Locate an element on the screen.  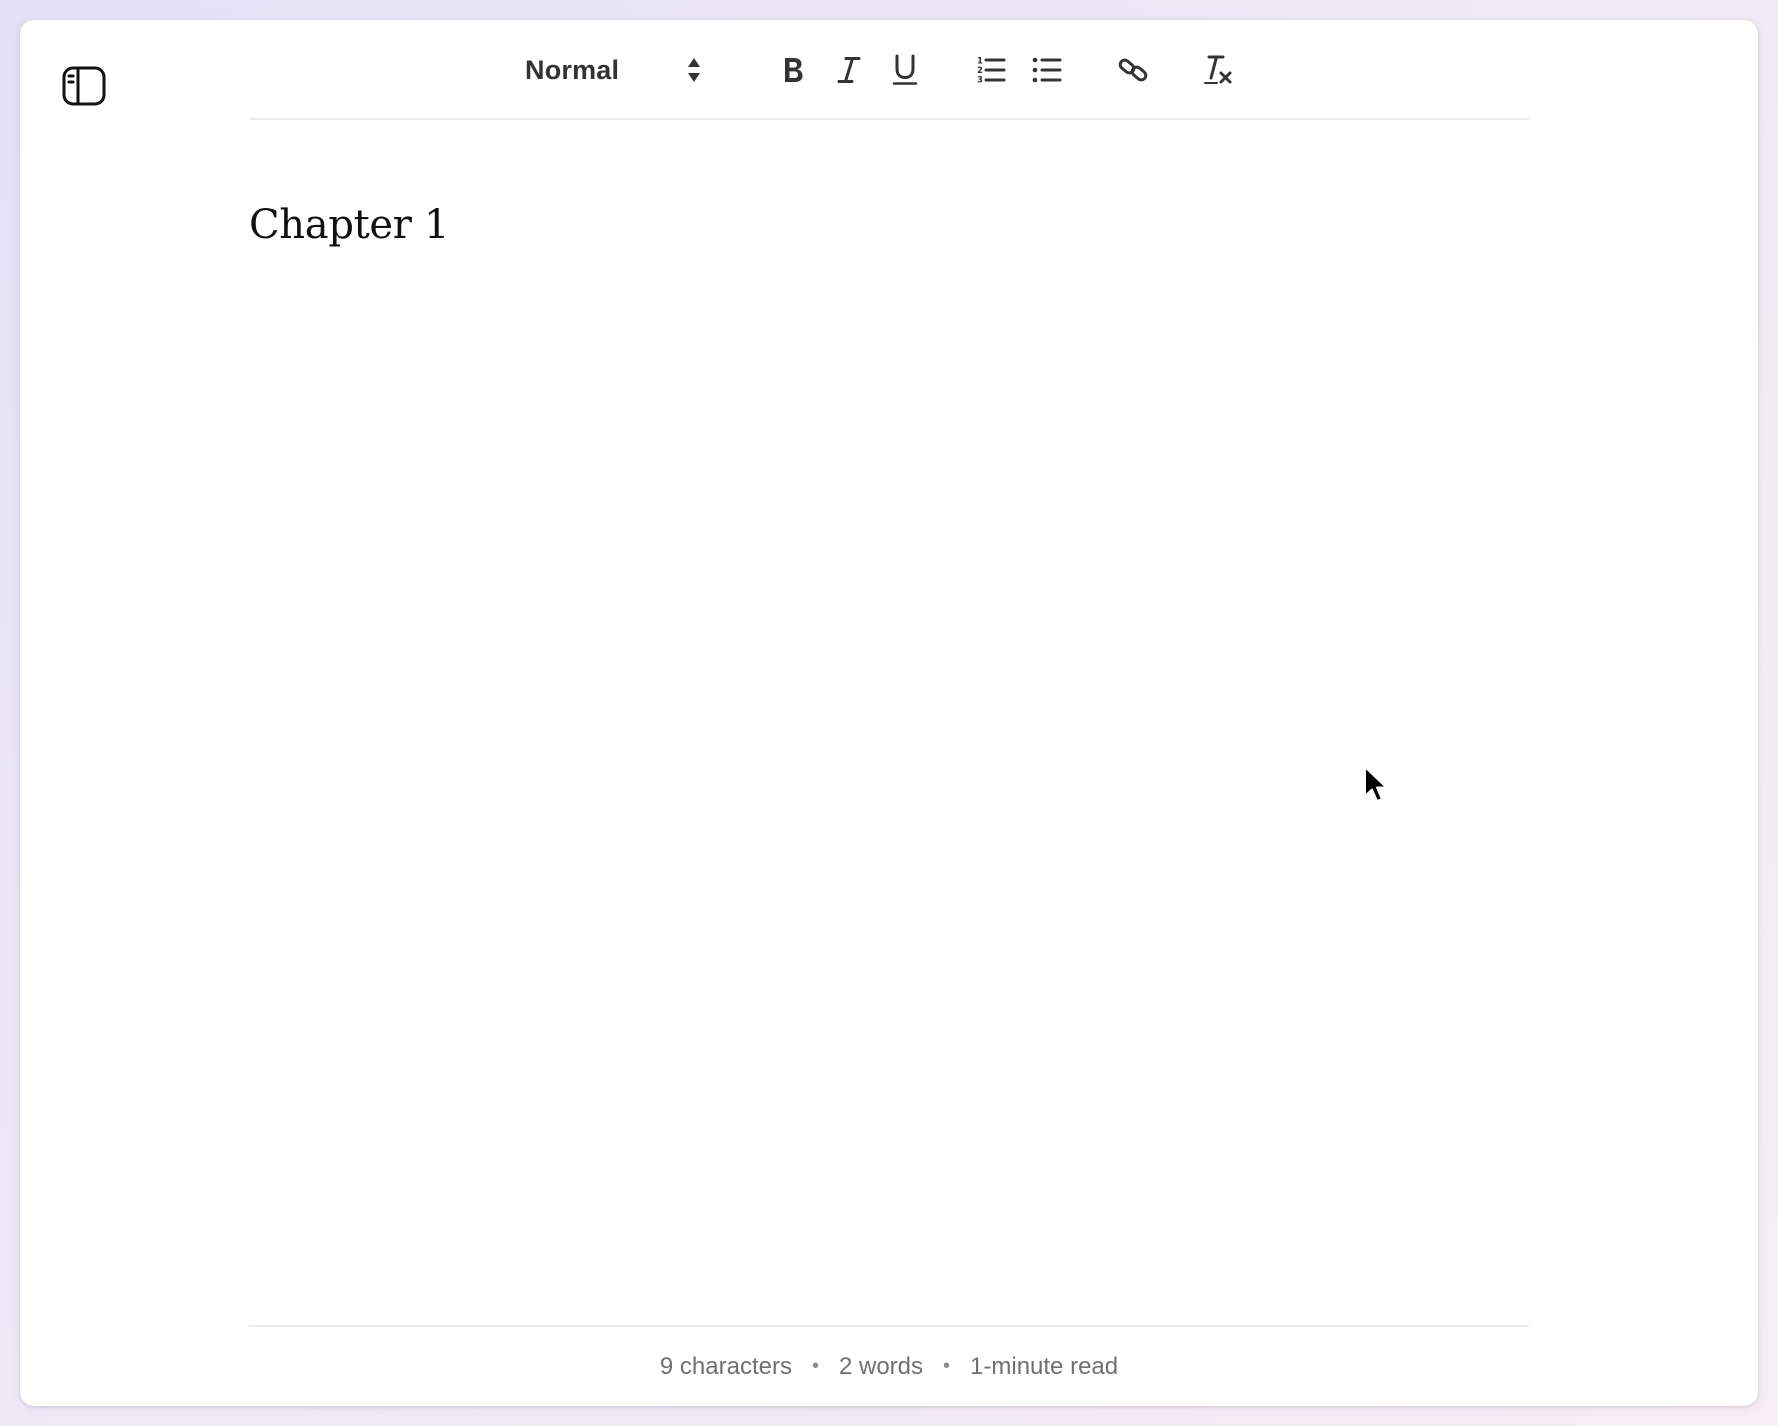
sidebar-toggle-icon is located at coordinates (84, 86).